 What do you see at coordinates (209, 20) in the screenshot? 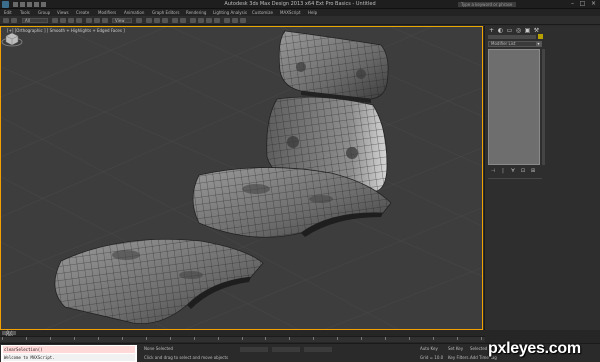
I see `schematic-view-icon` at bounding box center [209, 20].